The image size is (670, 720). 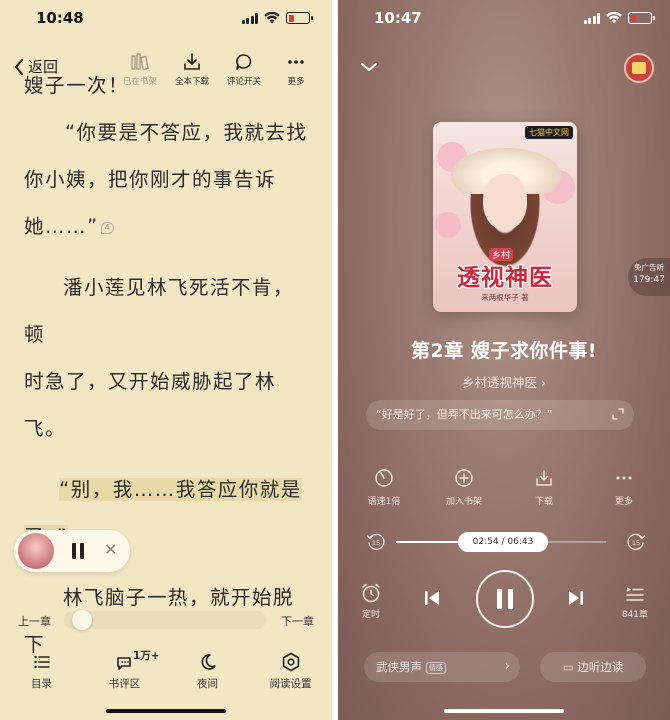 What do you see at coordinates (623, 502) in the screenshot?
I see `more-label: 更多` at bounding box center [623, 502].